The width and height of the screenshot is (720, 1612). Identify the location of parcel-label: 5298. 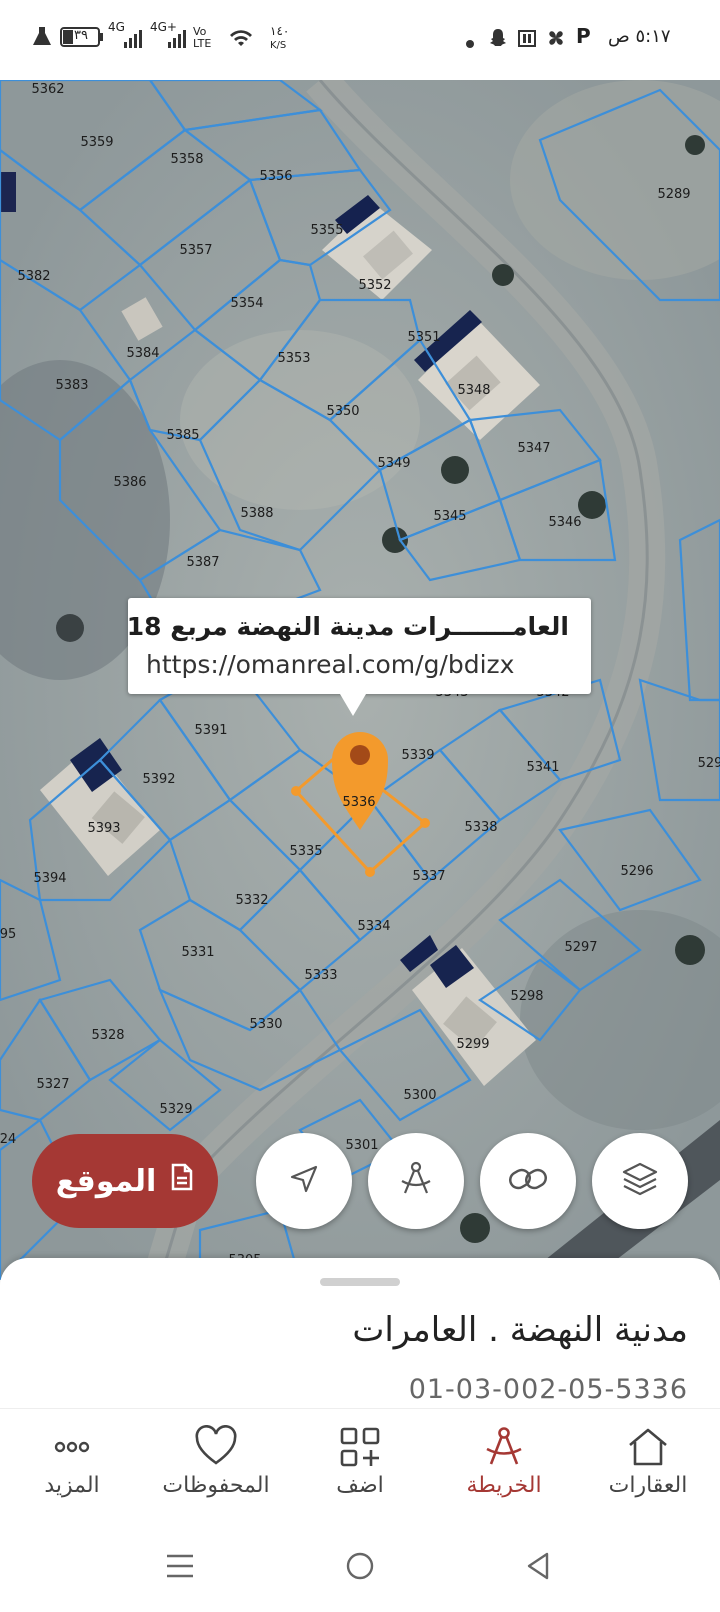
(526, 996).